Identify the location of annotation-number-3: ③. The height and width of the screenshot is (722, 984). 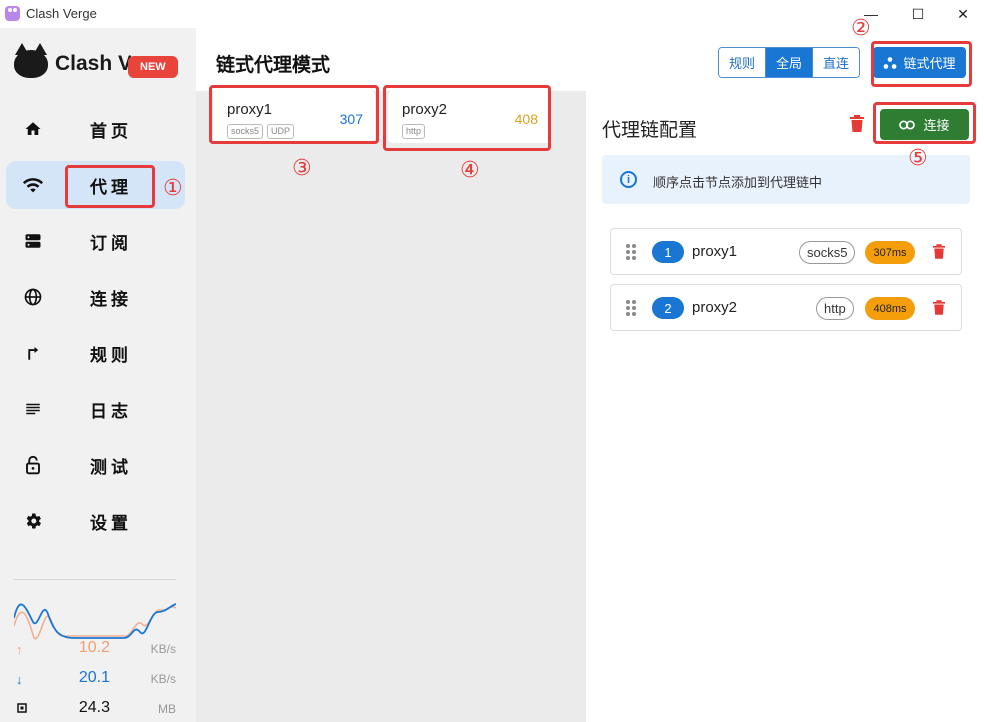
(302, 167).